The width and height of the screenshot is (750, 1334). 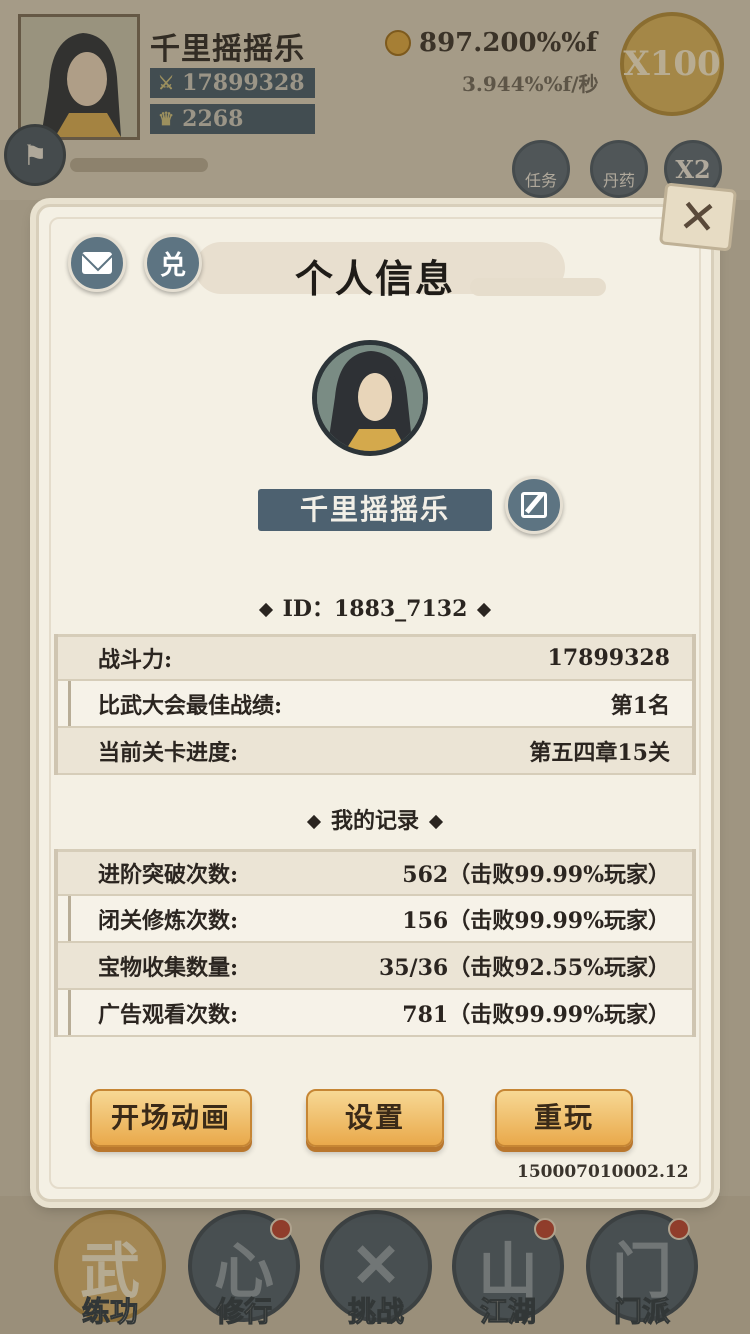 I want to click on close-button: ✕, so click(x=698, y=217).